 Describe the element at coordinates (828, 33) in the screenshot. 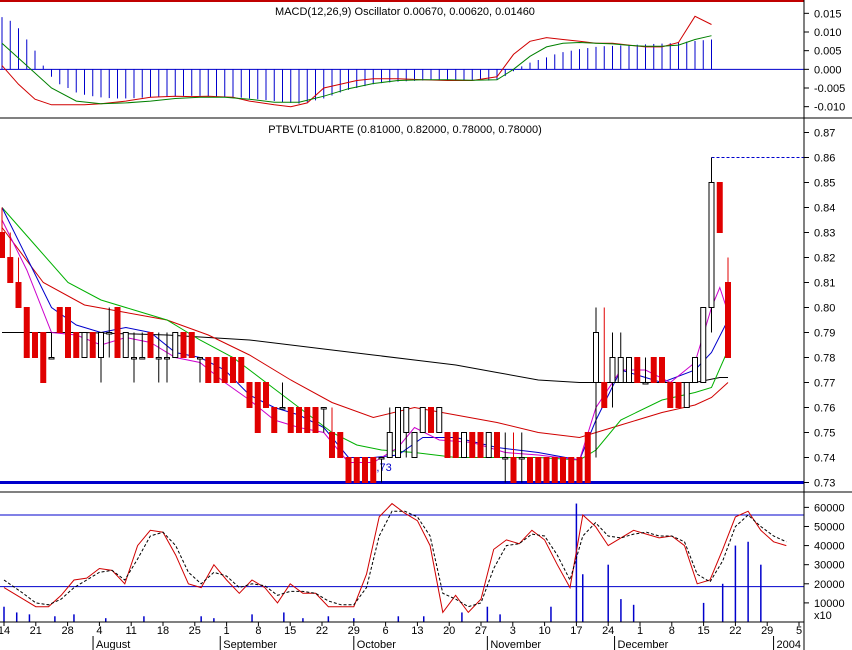

I see `y-tick-label: 0.010` at that location.